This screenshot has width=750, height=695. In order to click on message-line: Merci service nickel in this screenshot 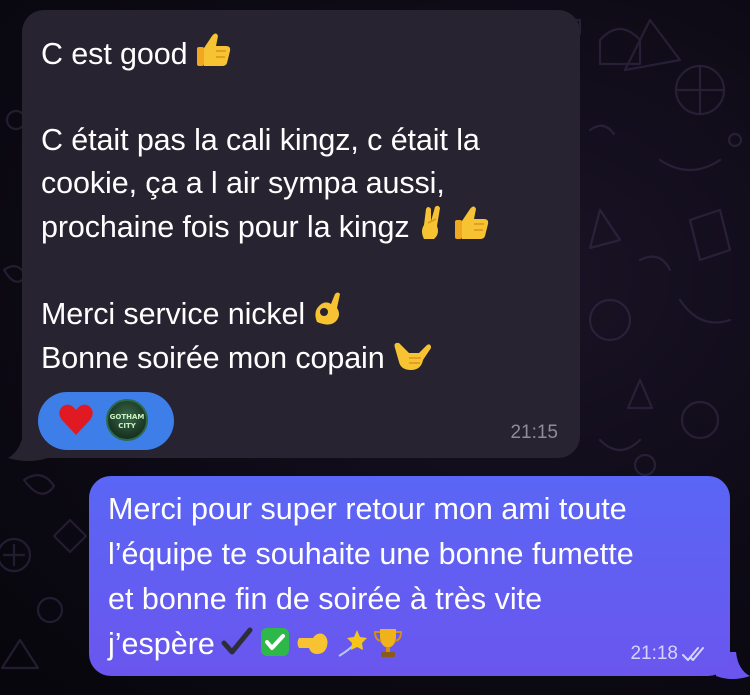, I will do `click(173, 314)`.